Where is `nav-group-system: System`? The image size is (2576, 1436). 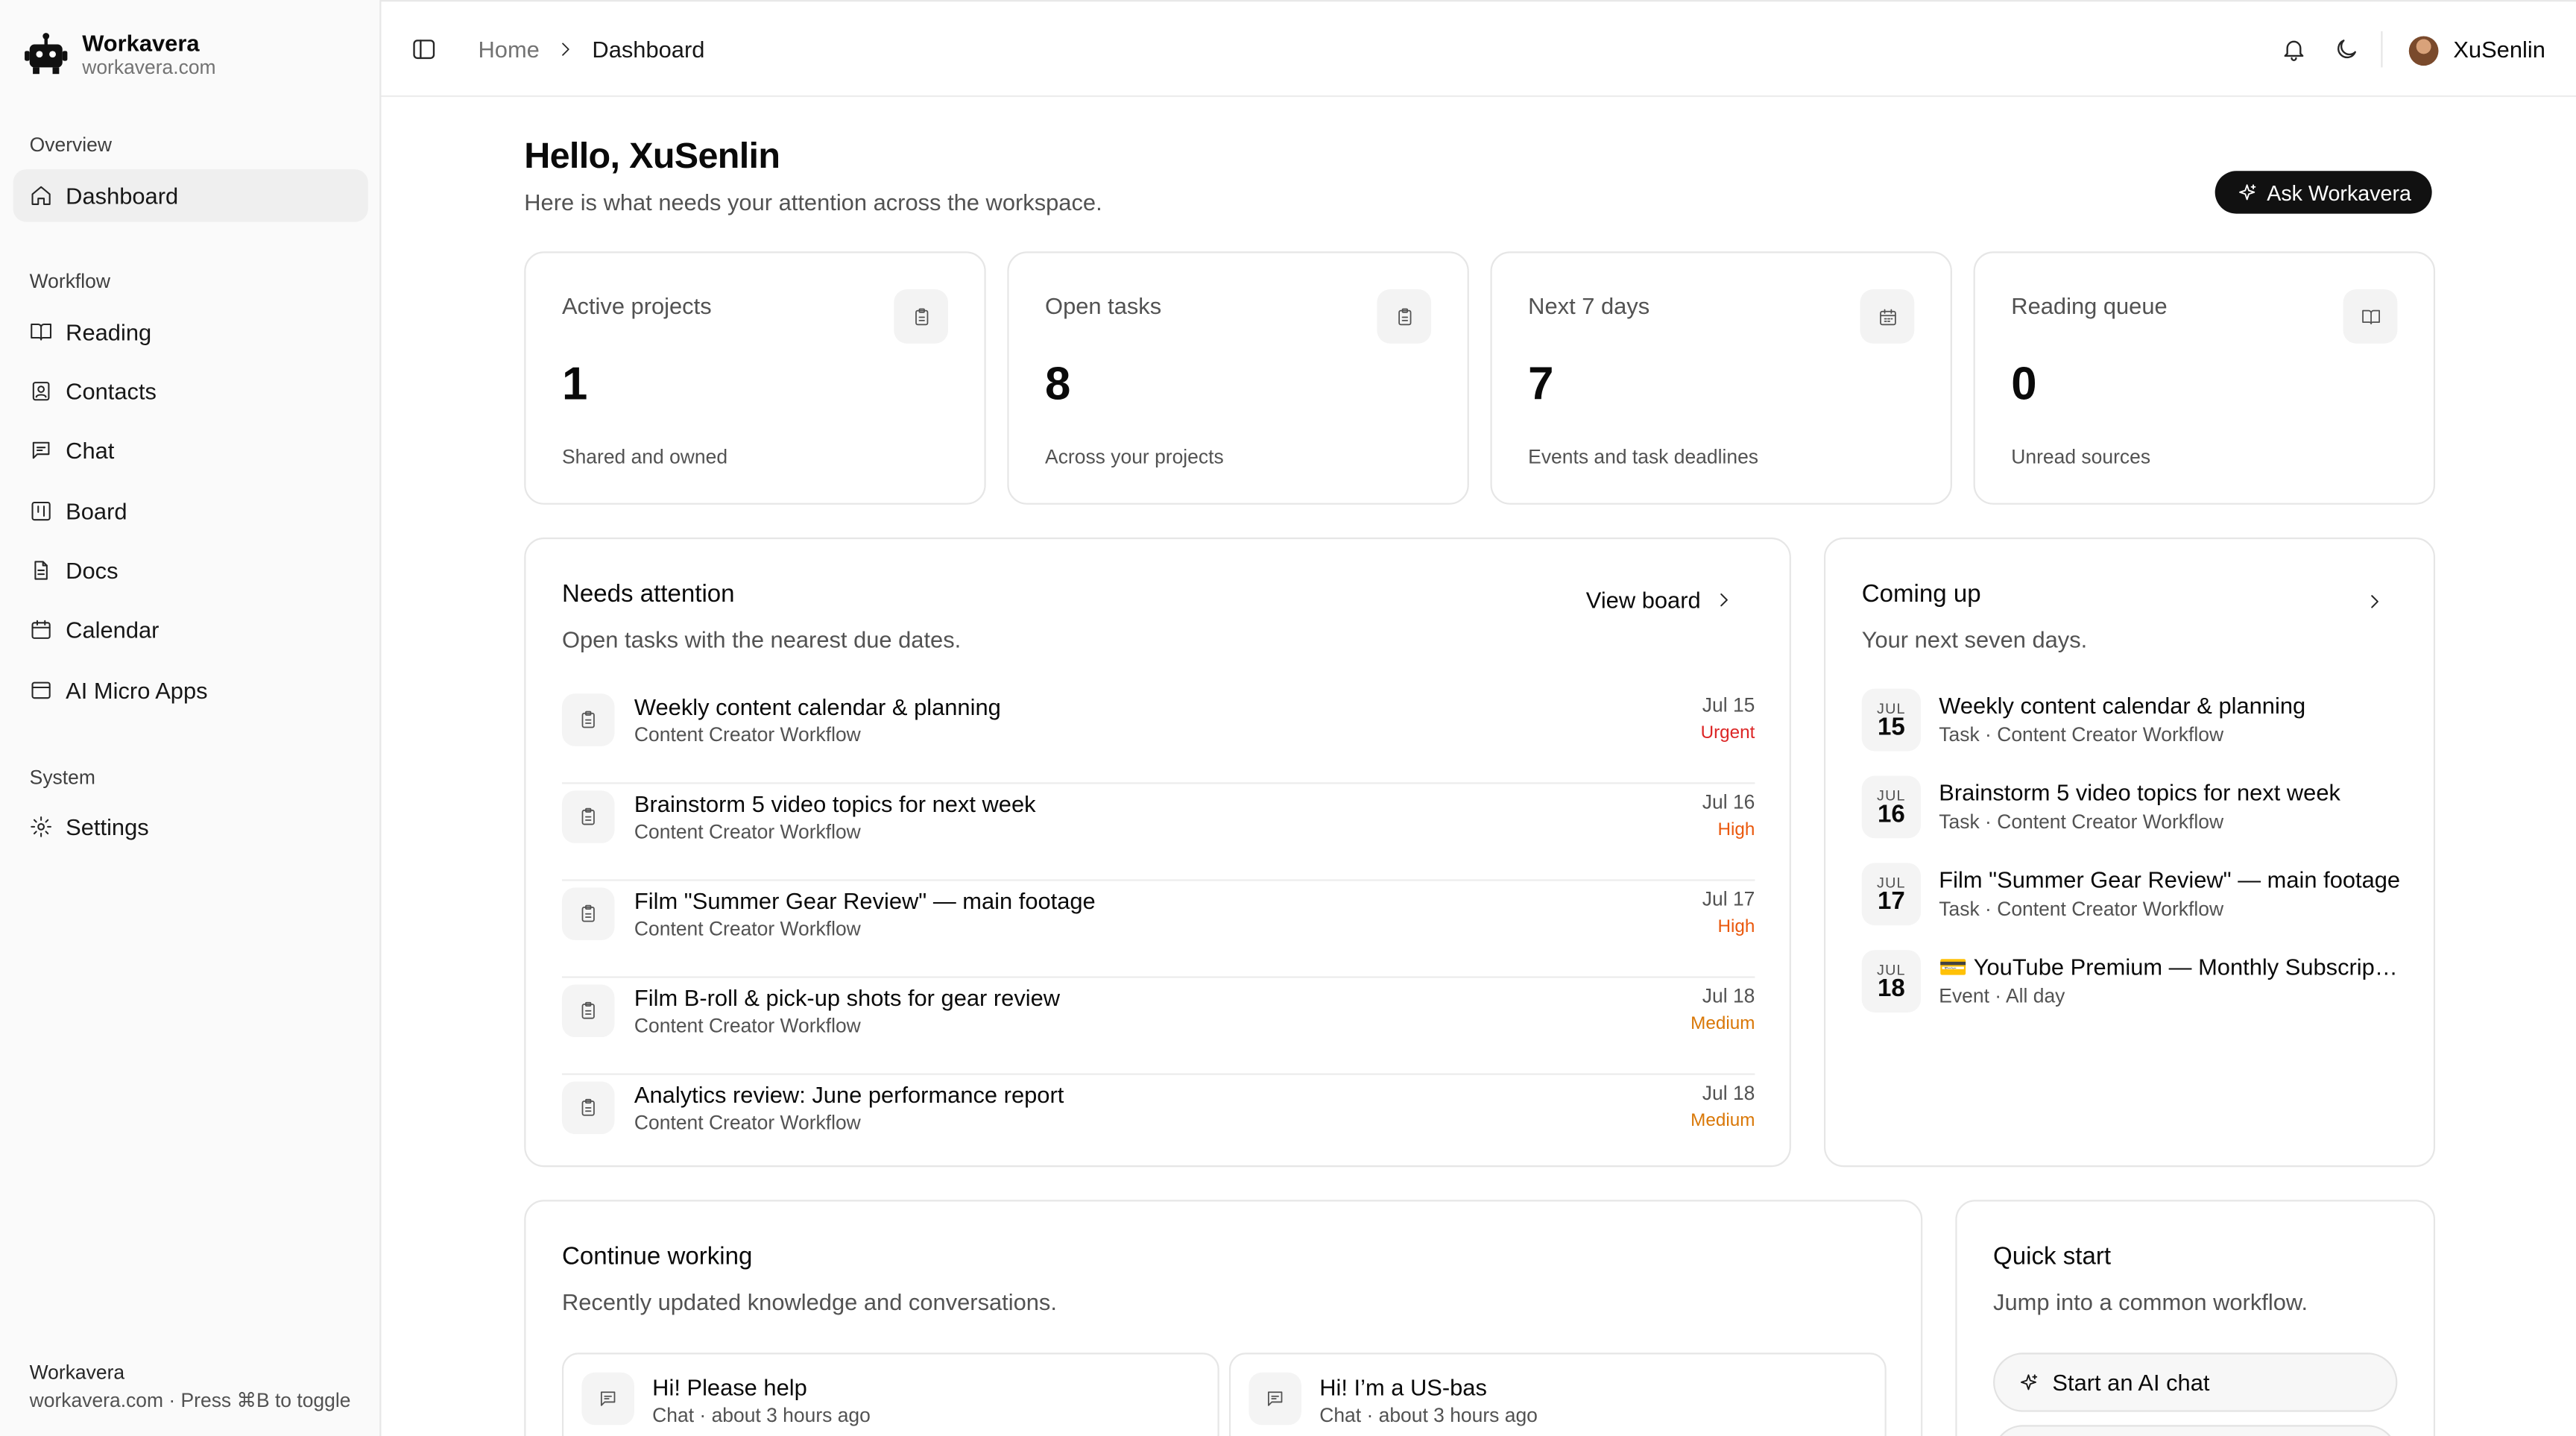 nav-group-system: System is located at coordinates (62, 778).